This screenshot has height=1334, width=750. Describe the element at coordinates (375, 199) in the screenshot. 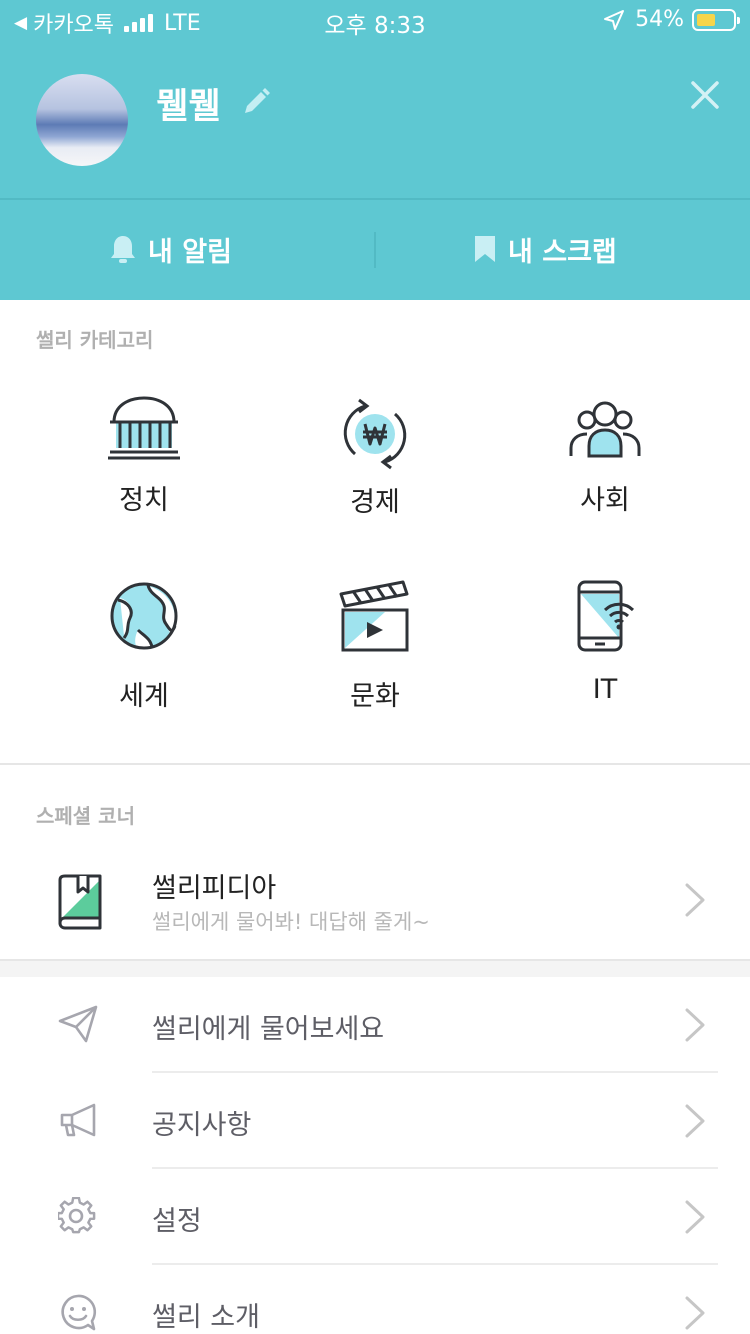

I see `header-divider` at that location.